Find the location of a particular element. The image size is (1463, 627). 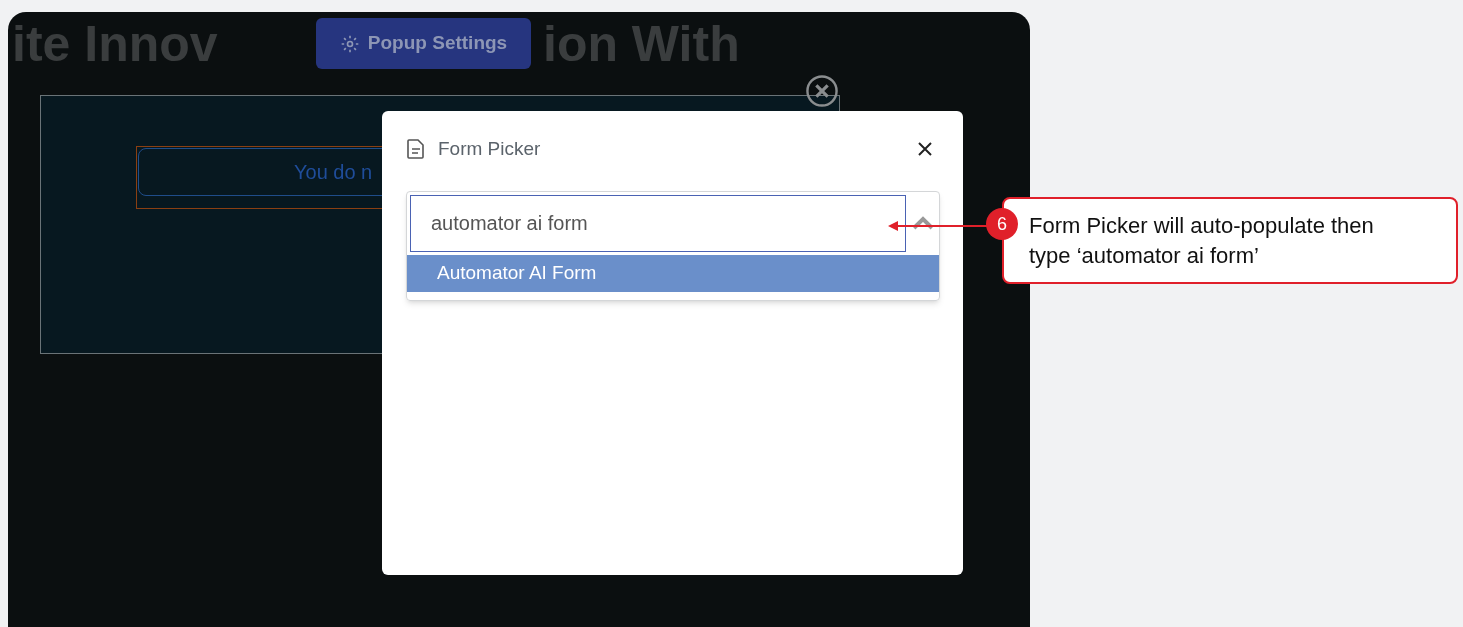

settings-icon is located at coordinates (349, 43).